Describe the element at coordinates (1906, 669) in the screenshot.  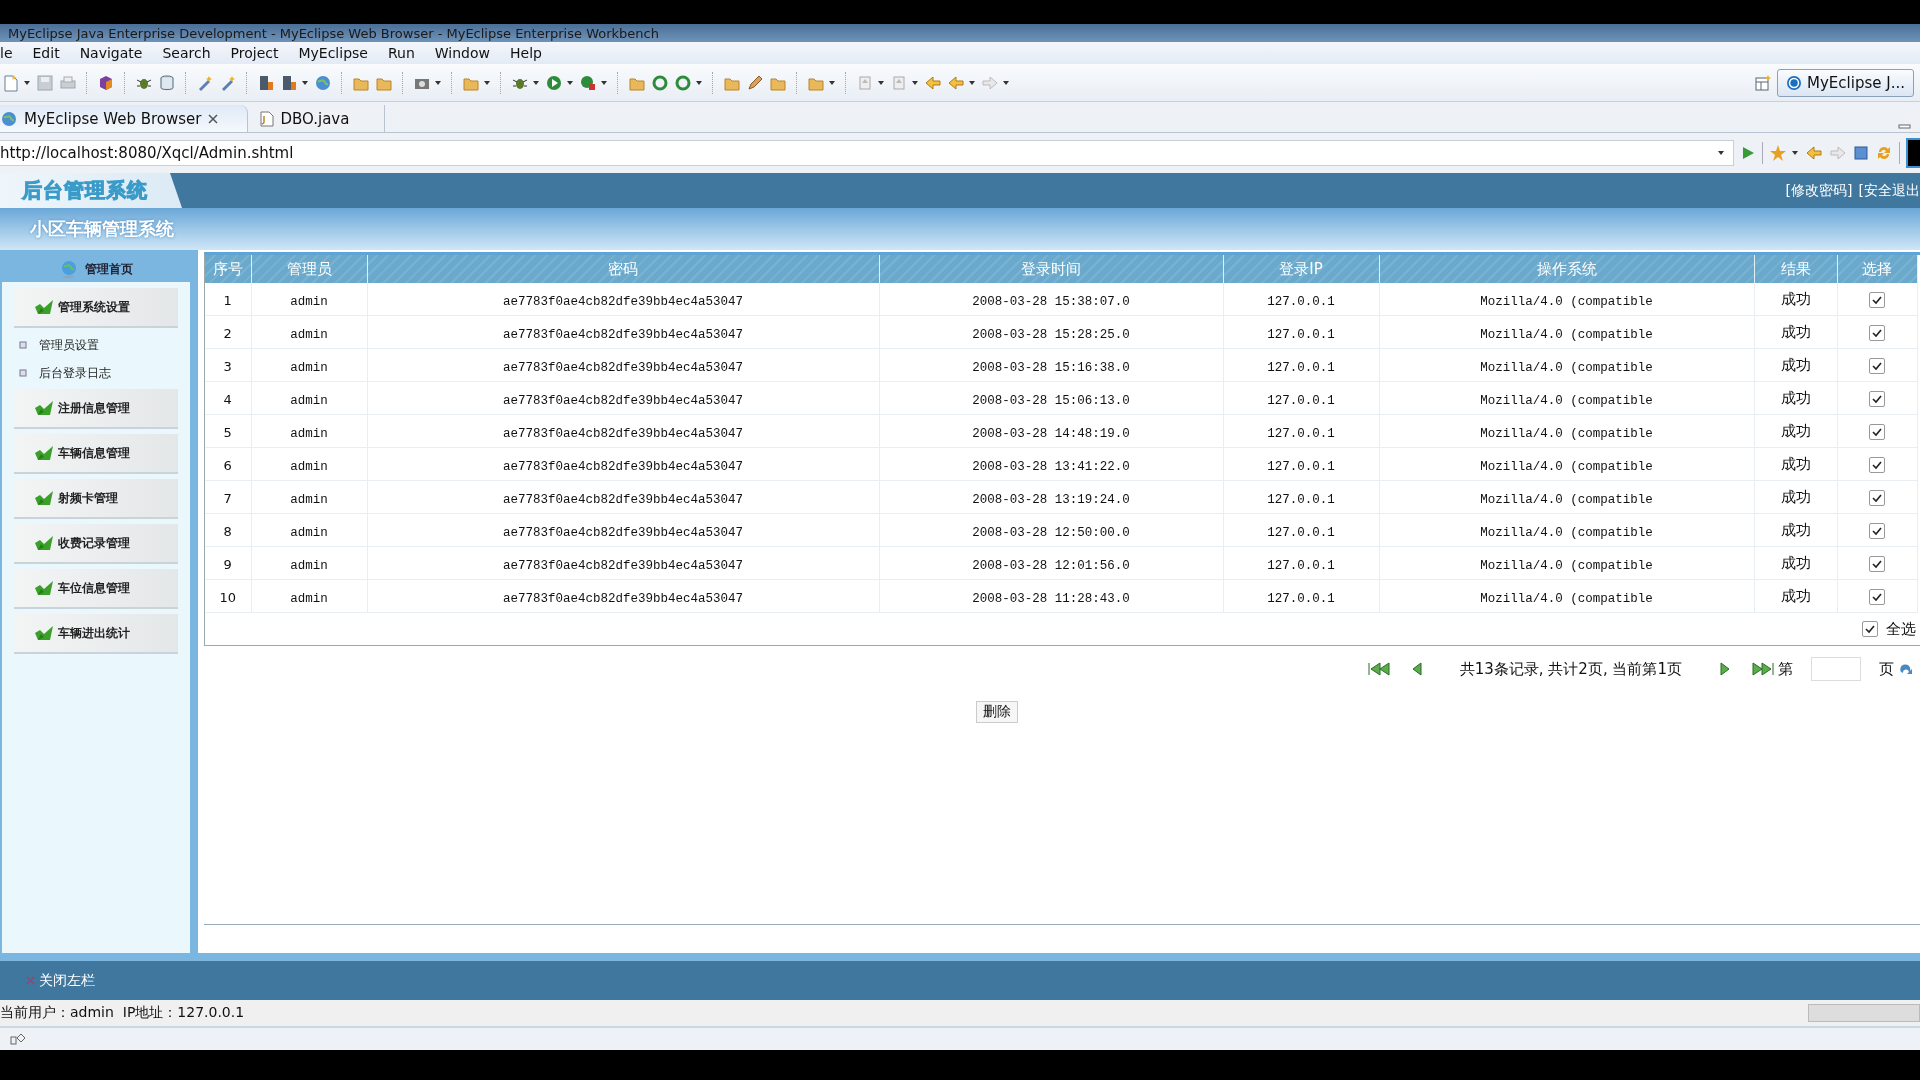
I see `go-page-icon` at that location.